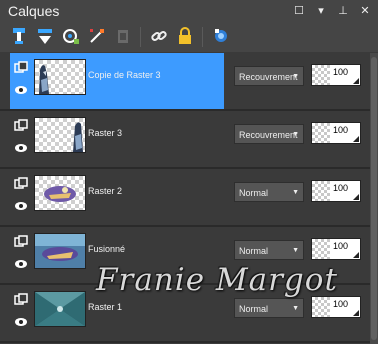 The image size is (378, 344). What do you see at coordinates (221, 36) in the screenshot?
I see `properties-icon` at bounding box center [221, 36].